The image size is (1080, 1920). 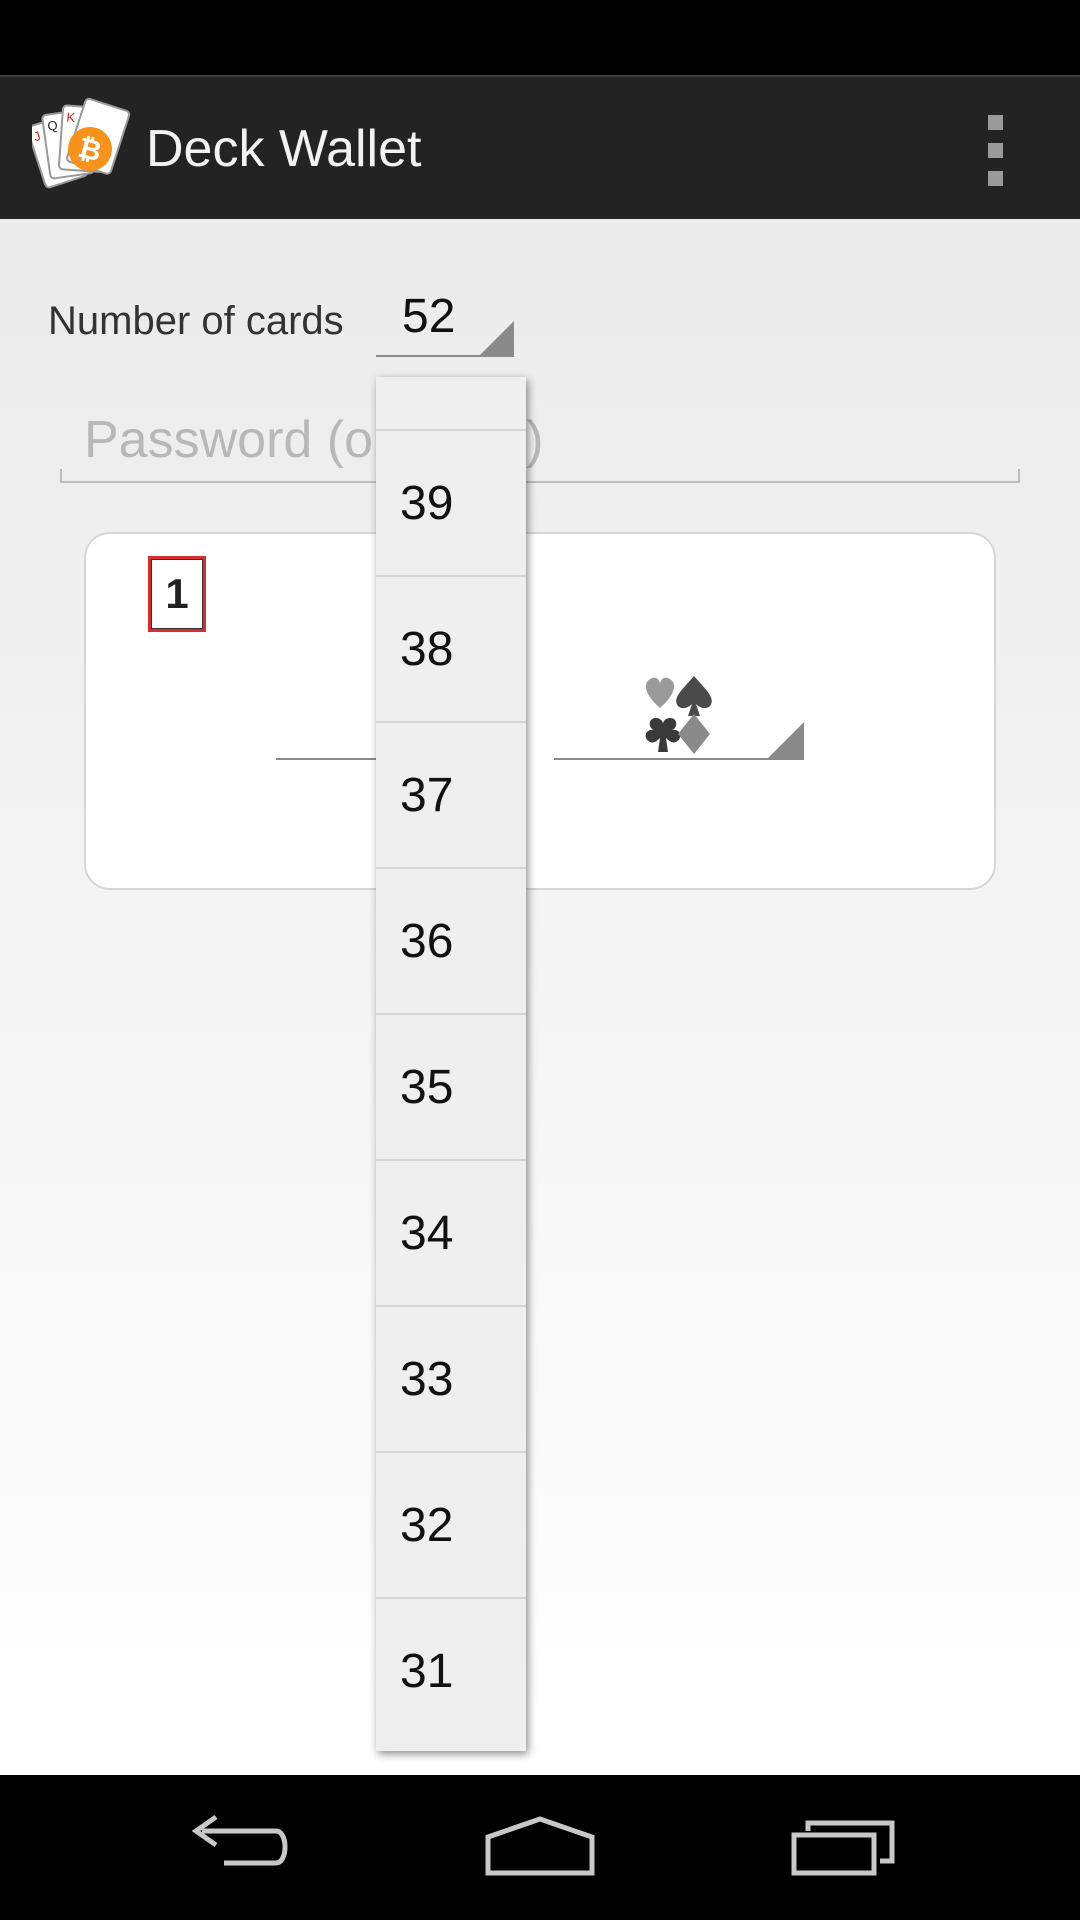 I want to click on dropdown-item: 40, so click(x=451, y=404).